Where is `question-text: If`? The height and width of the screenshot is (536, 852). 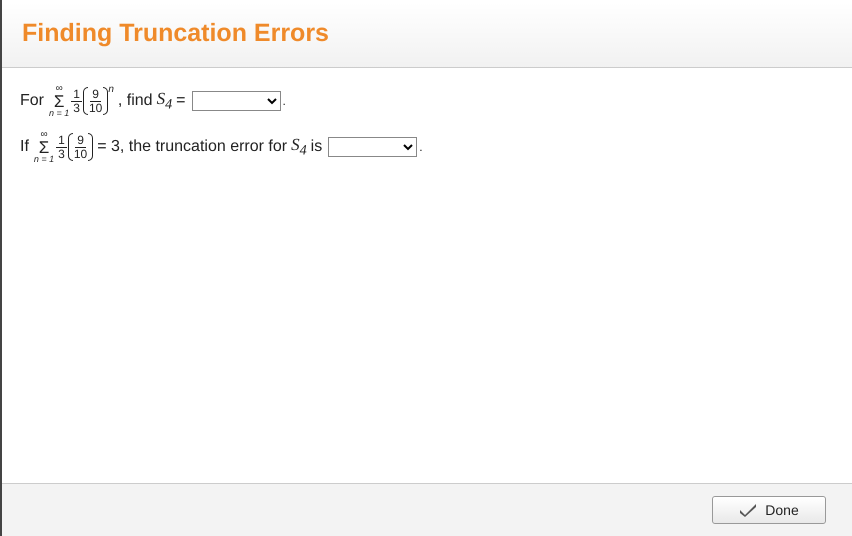
question-text: If is located at coordinates (24, 147).